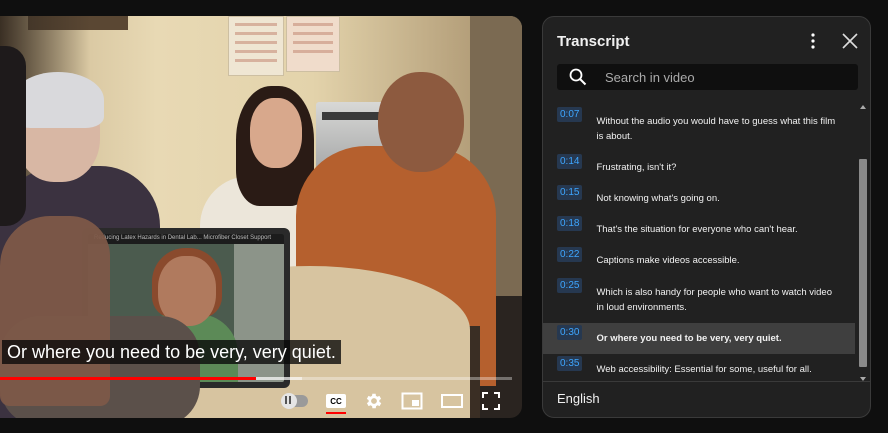 Image resolution: width=888 pixels, height=433 pixels. Describe the element at coordinates (421, 122) in the screenshot. I see `video-person-right-head` at that location.